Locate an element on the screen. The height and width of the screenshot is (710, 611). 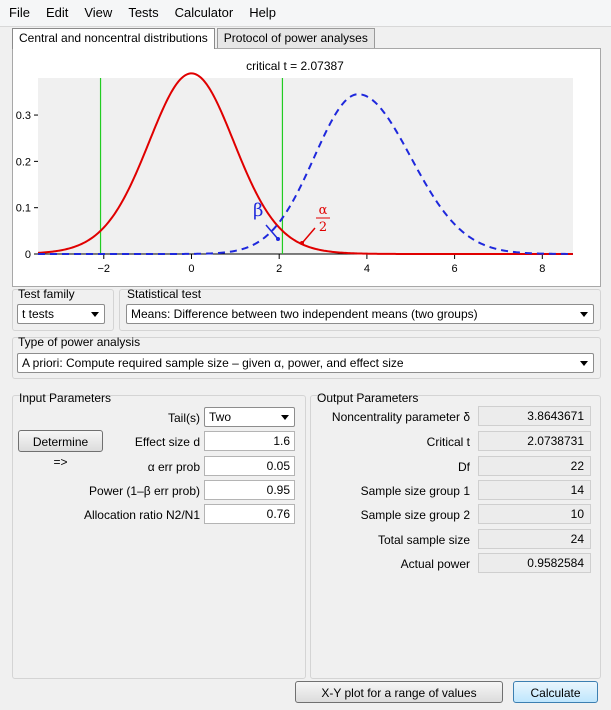
effect-size-label: Effect size d is located at coordinates (167, 442).